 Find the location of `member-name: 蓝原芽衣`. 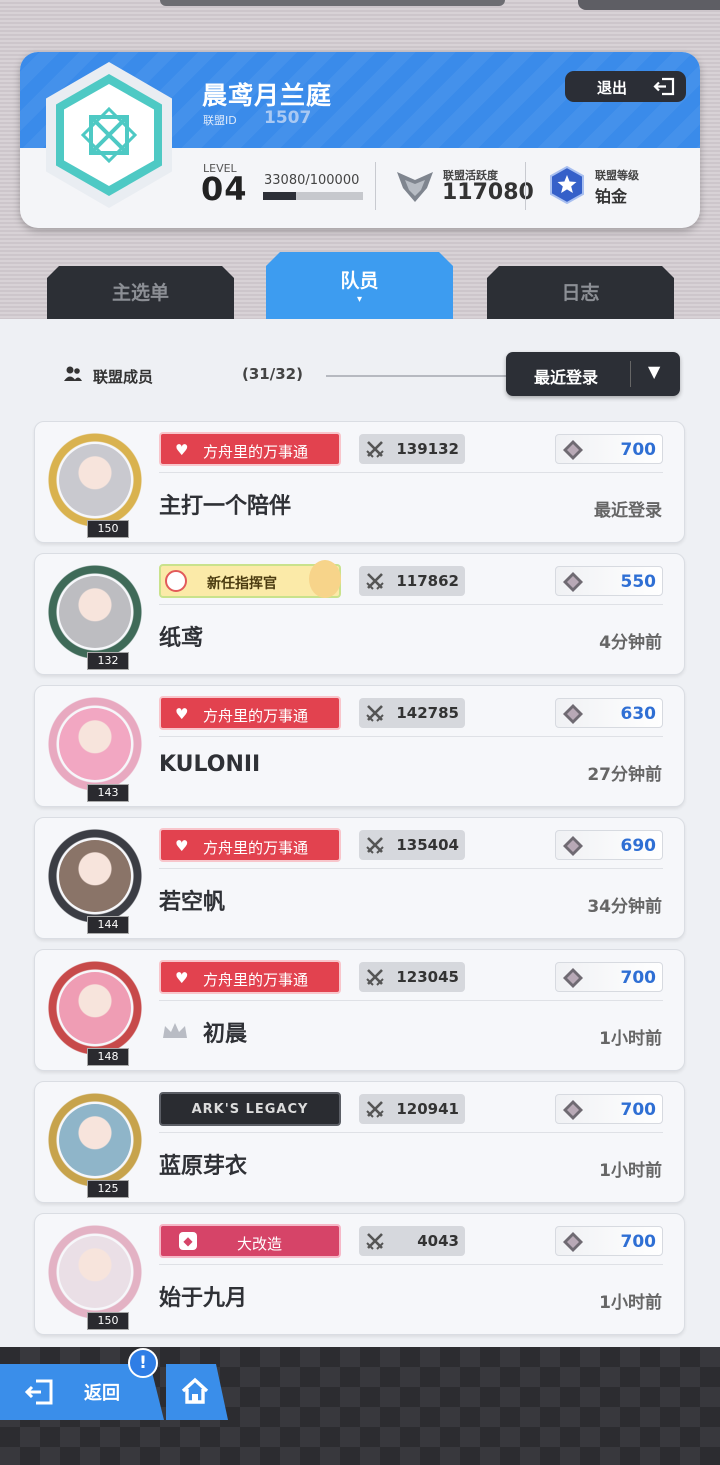

member-name: 蓝原芽衣 is located at coordinates (203, 1166).